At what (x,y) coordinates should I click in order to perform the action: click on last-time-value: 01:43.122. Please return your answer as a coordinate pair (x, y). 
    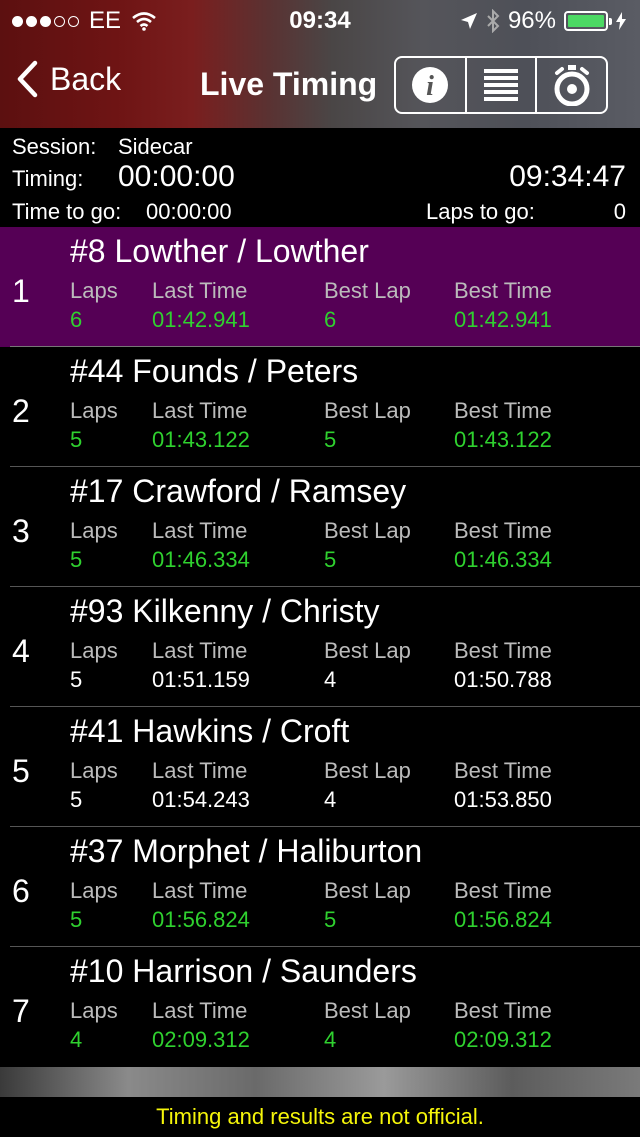
    Looking at the image, I should click on (201, 439).